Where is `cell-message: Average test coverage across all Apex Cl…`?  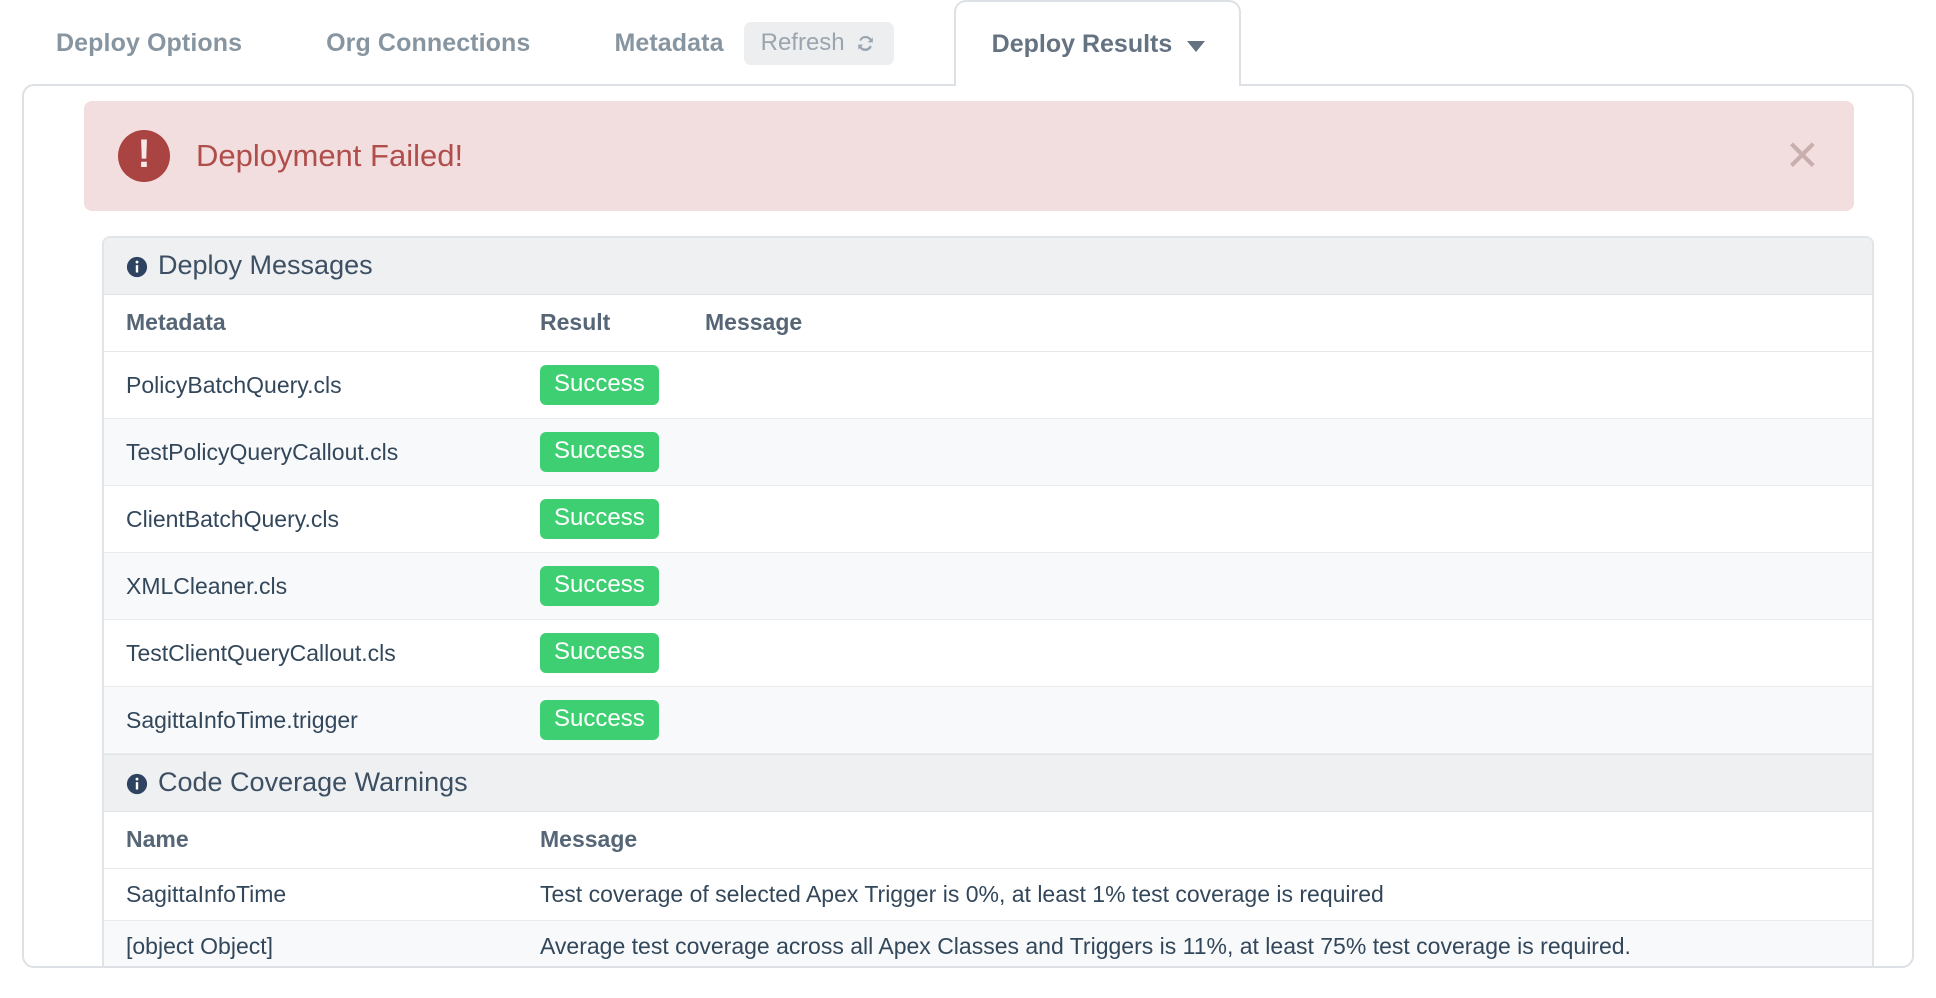
cell-message: Average test coverage across all Apex Cl… is located at coordinates (1085, 946).